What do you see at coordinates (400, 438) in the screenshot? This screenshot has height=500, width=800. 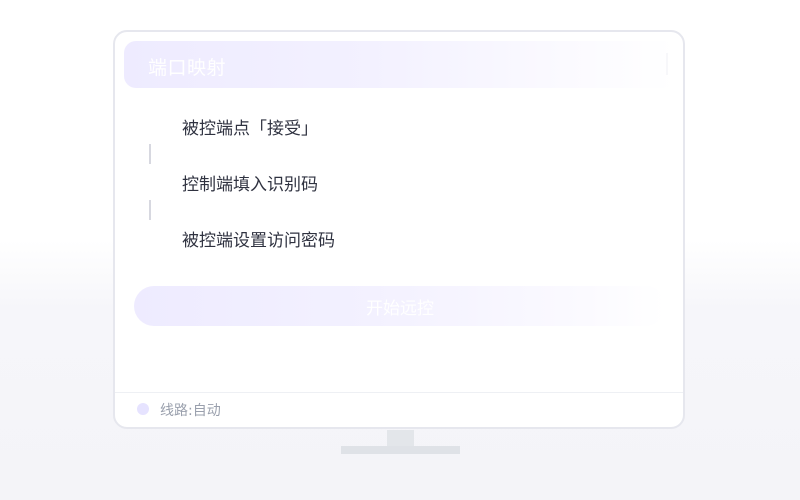 I see `monitor-stand-neck` at bounding box center [400, 438].